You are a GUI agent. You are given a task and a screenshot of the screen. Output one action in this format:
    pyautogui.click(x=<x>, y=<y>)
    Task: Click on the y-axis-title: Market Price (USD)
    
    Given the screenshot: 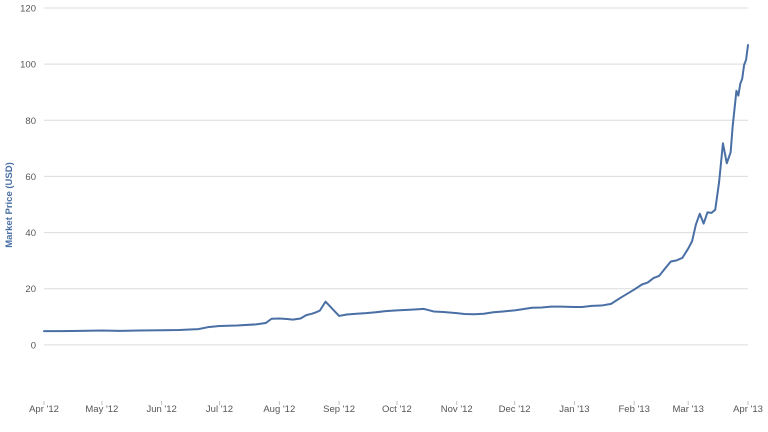 What is the action you would take?
    pyautogui.click(x=9, y=205)
    